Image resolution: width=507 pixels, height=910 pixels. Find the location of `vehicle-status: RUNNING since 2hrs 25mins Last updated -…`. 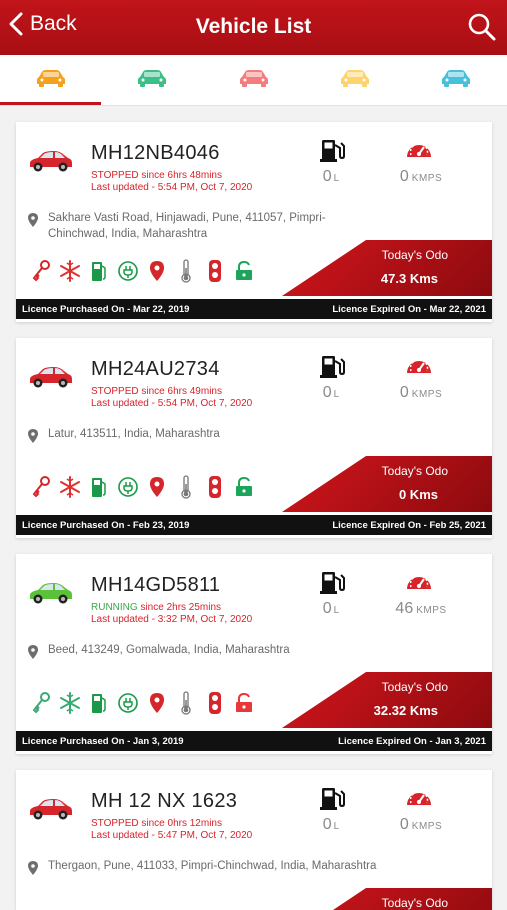

vehicle-status: RUNNING since 2hrs 25mins Last updated -… is located at coordinates (181, 614).